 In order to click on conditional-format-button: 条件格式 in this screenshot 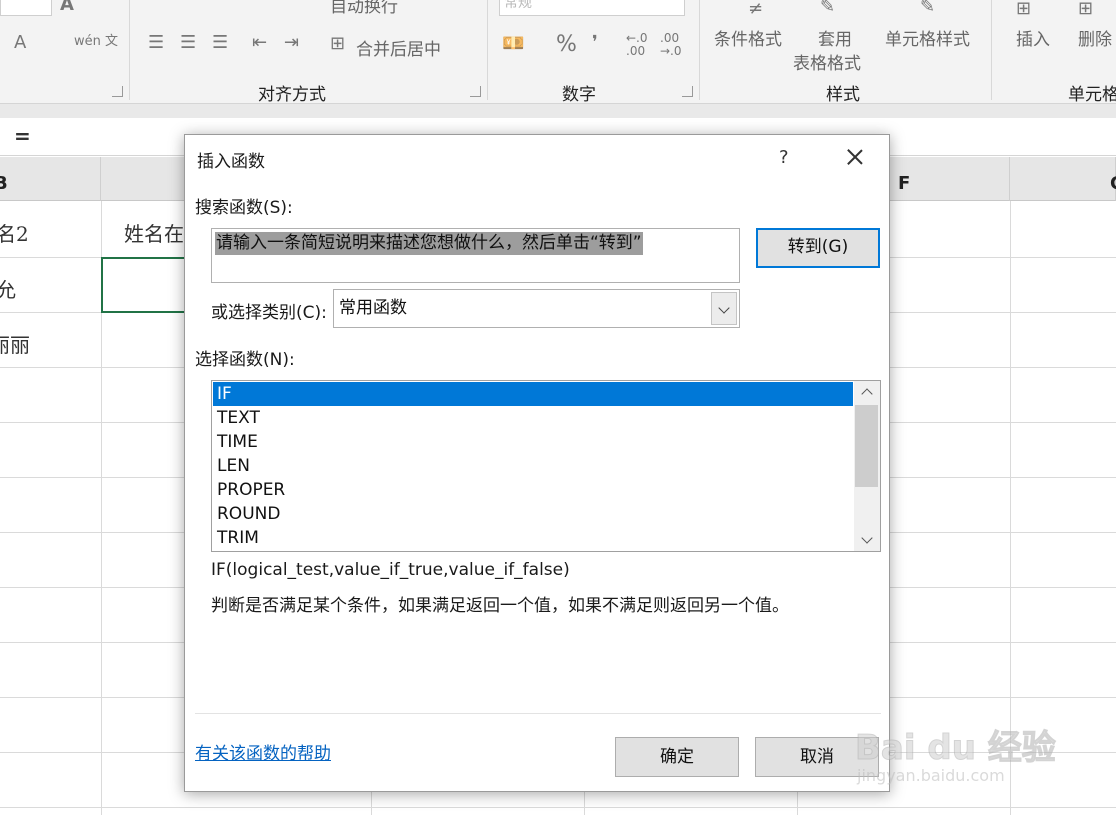, I will do `click(748, 37)`.